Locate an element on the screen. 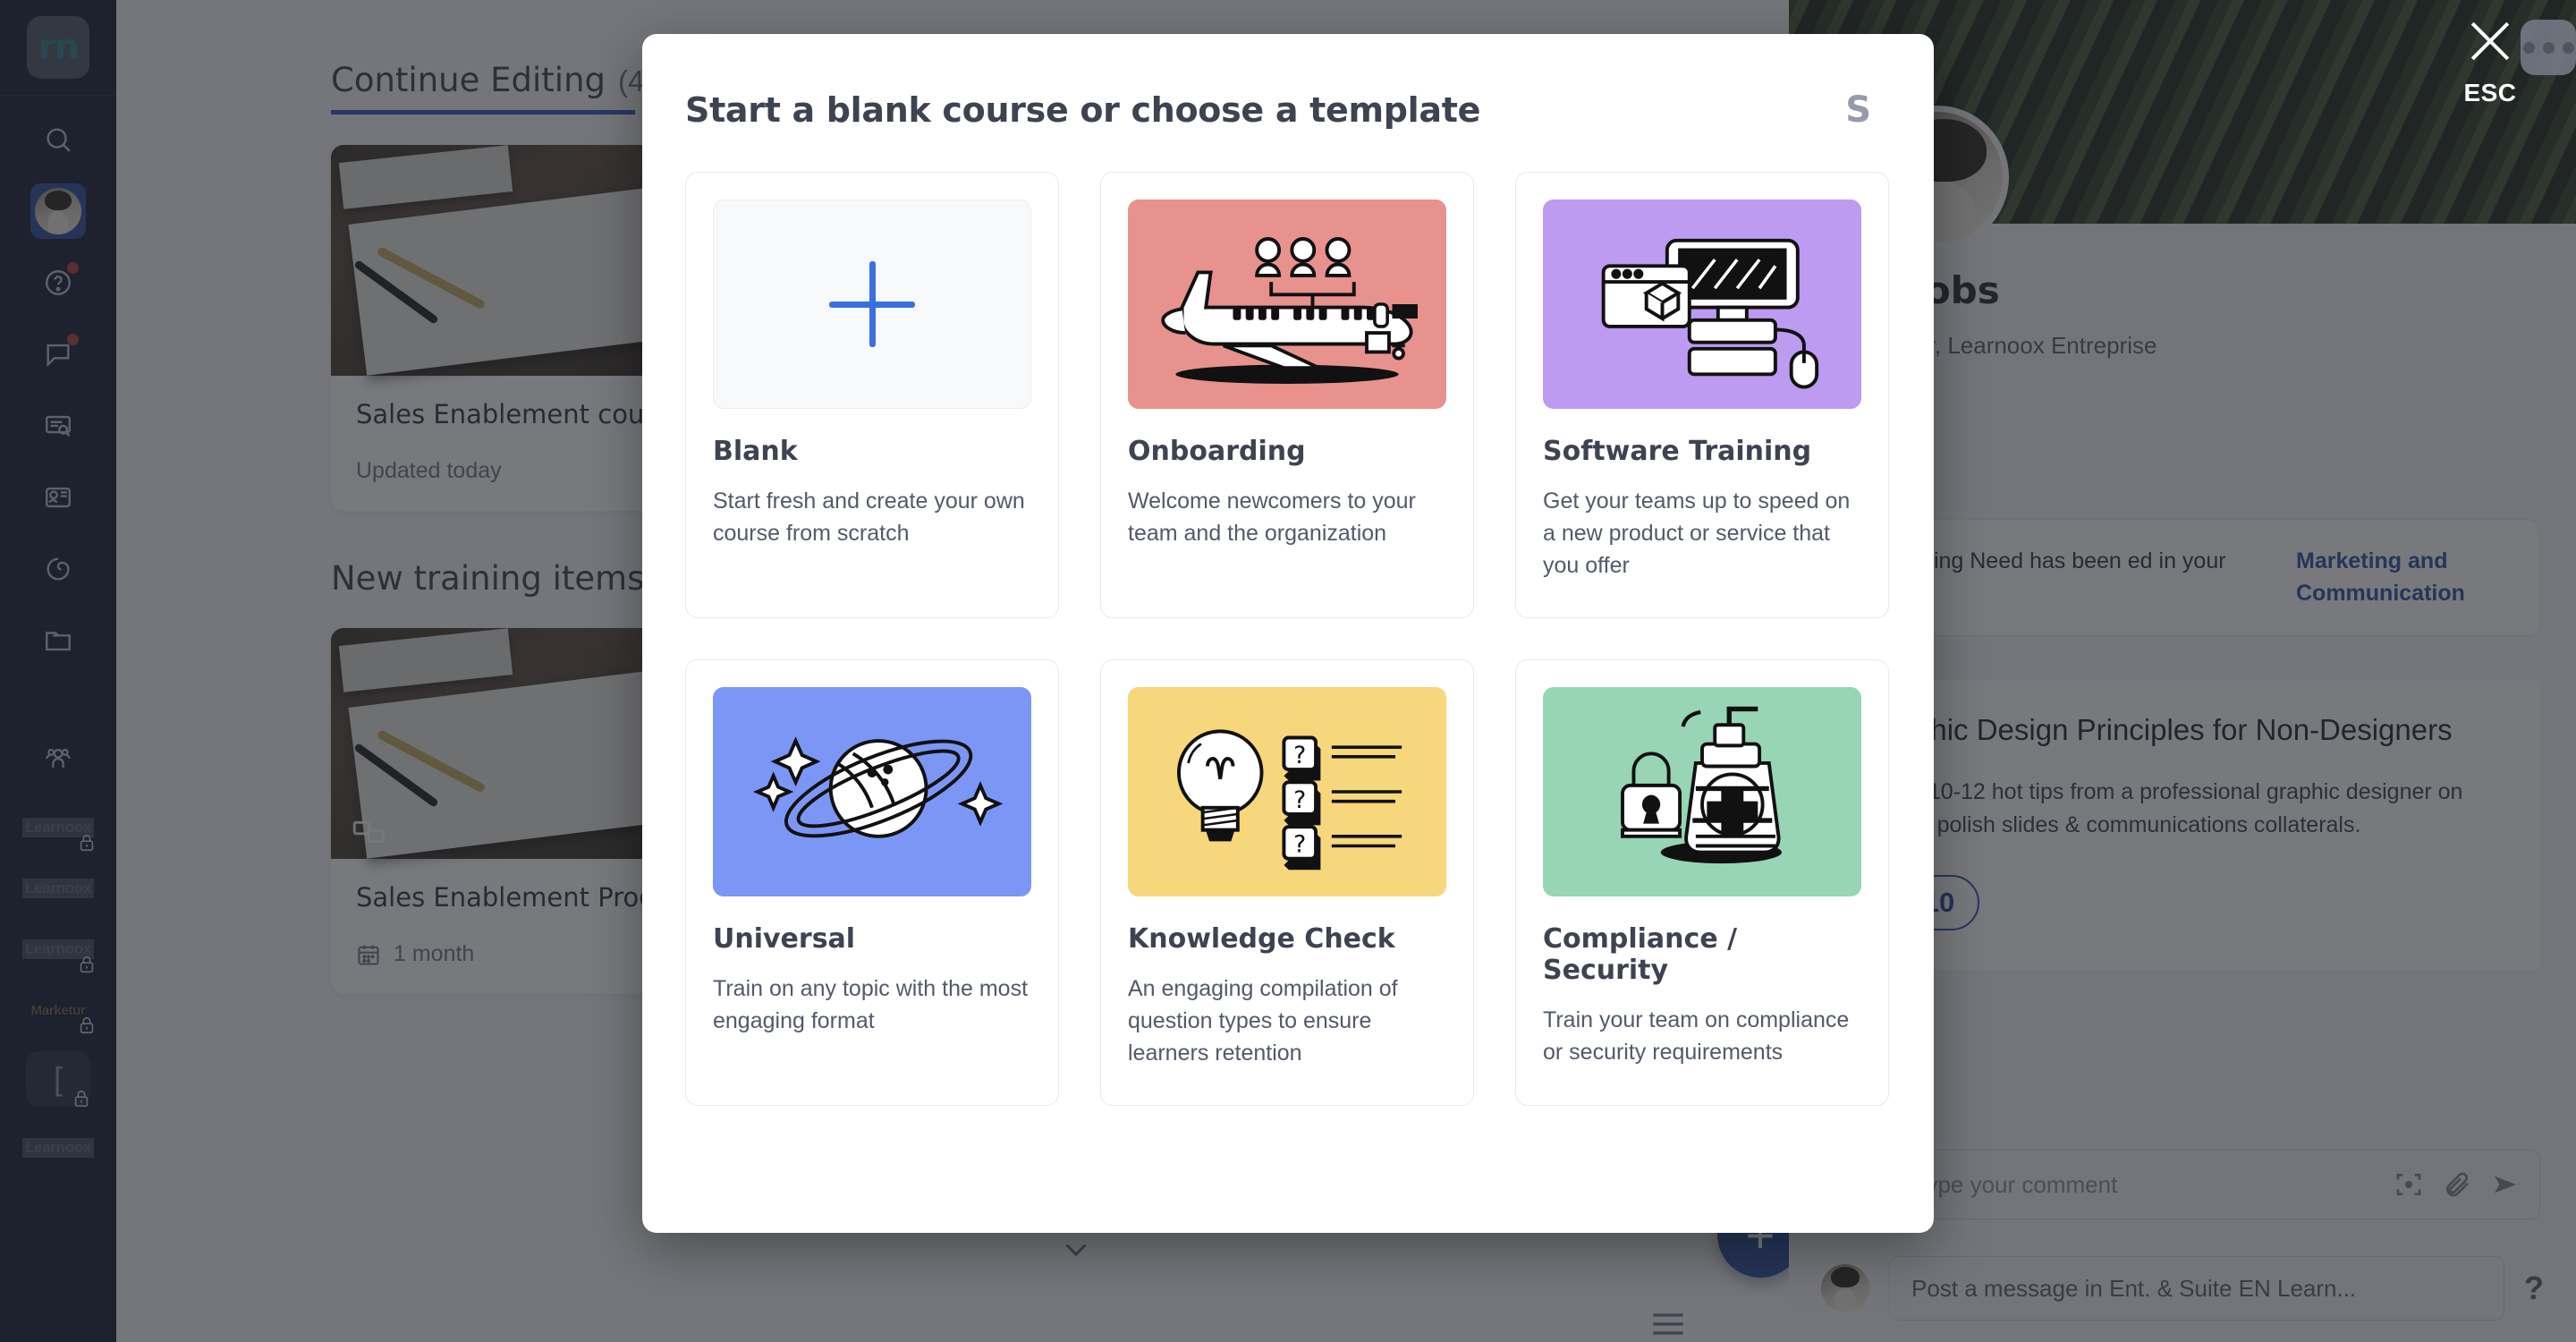 The image size is (2576, 1342). template-name: Knowledge Check is located at coordinates (1261, 939).